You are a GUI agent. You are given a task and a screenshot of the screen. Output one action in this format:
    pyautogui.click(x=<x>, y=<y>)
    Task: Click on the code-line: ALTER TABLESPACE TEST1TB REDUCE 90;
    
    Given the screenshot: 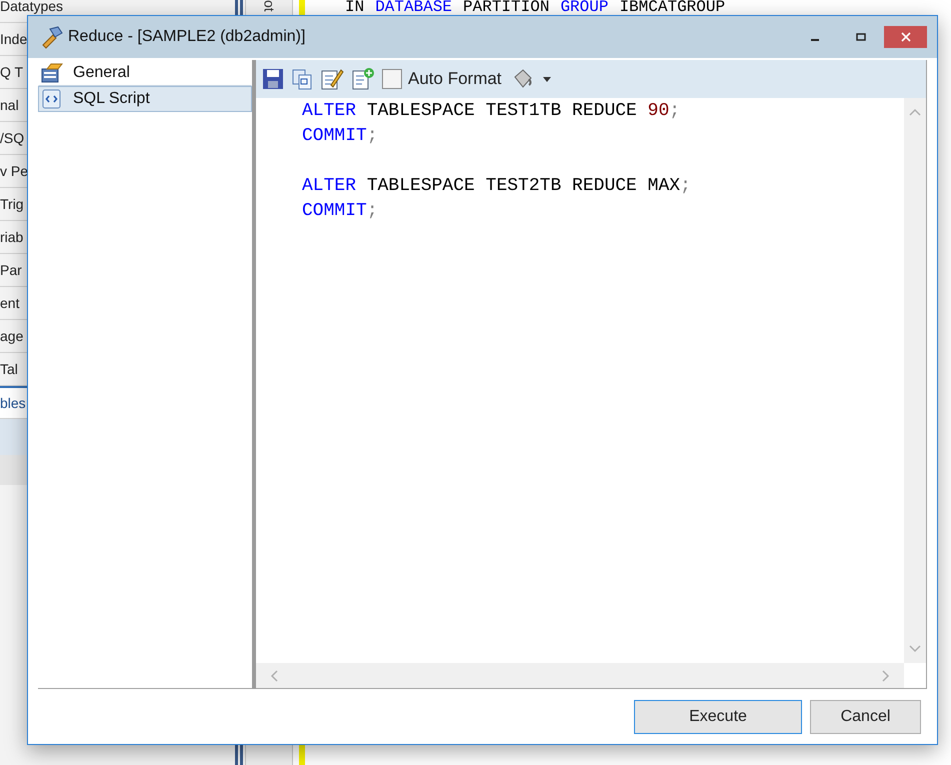 What is the action you would take?
    pyautogui.click(x=491, y=111)
    